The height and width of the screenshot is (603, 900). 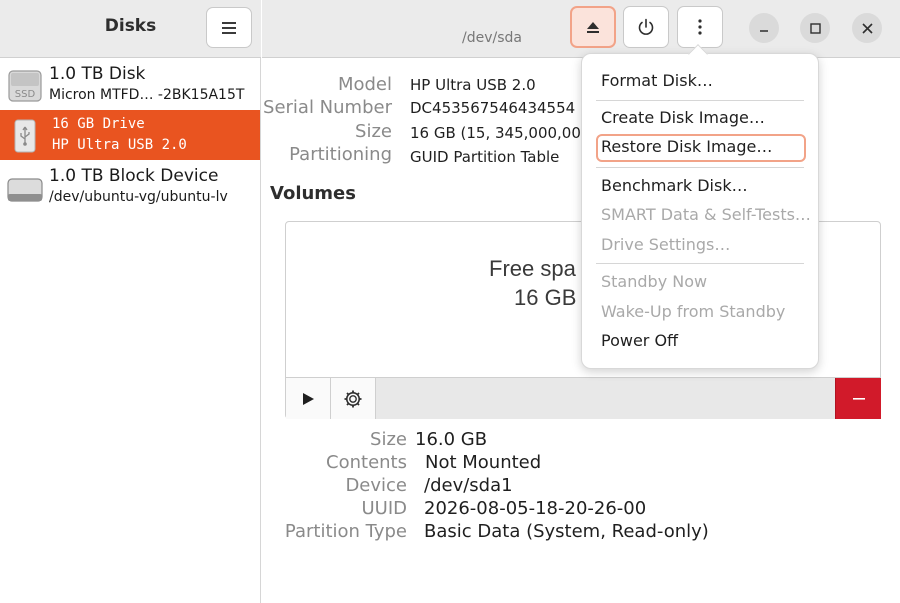 I want to click on minimize-icon, so click(x=764, y=31).